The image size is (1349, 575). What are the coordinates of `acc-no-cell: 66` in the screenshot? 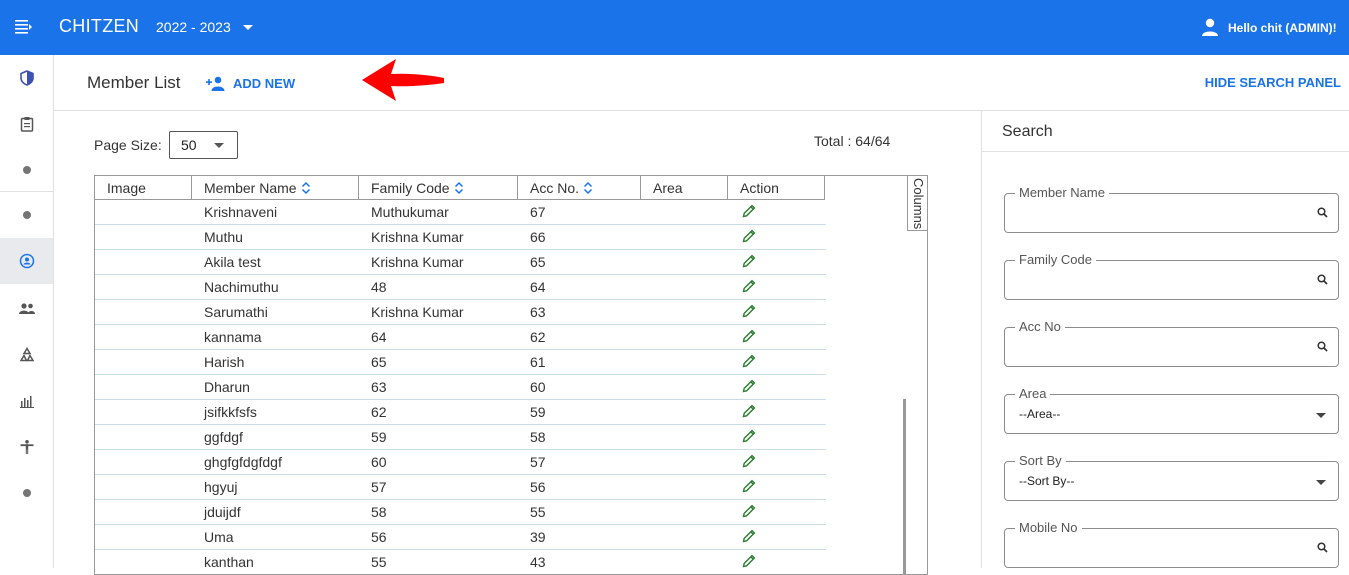 It's located at (538, 237).